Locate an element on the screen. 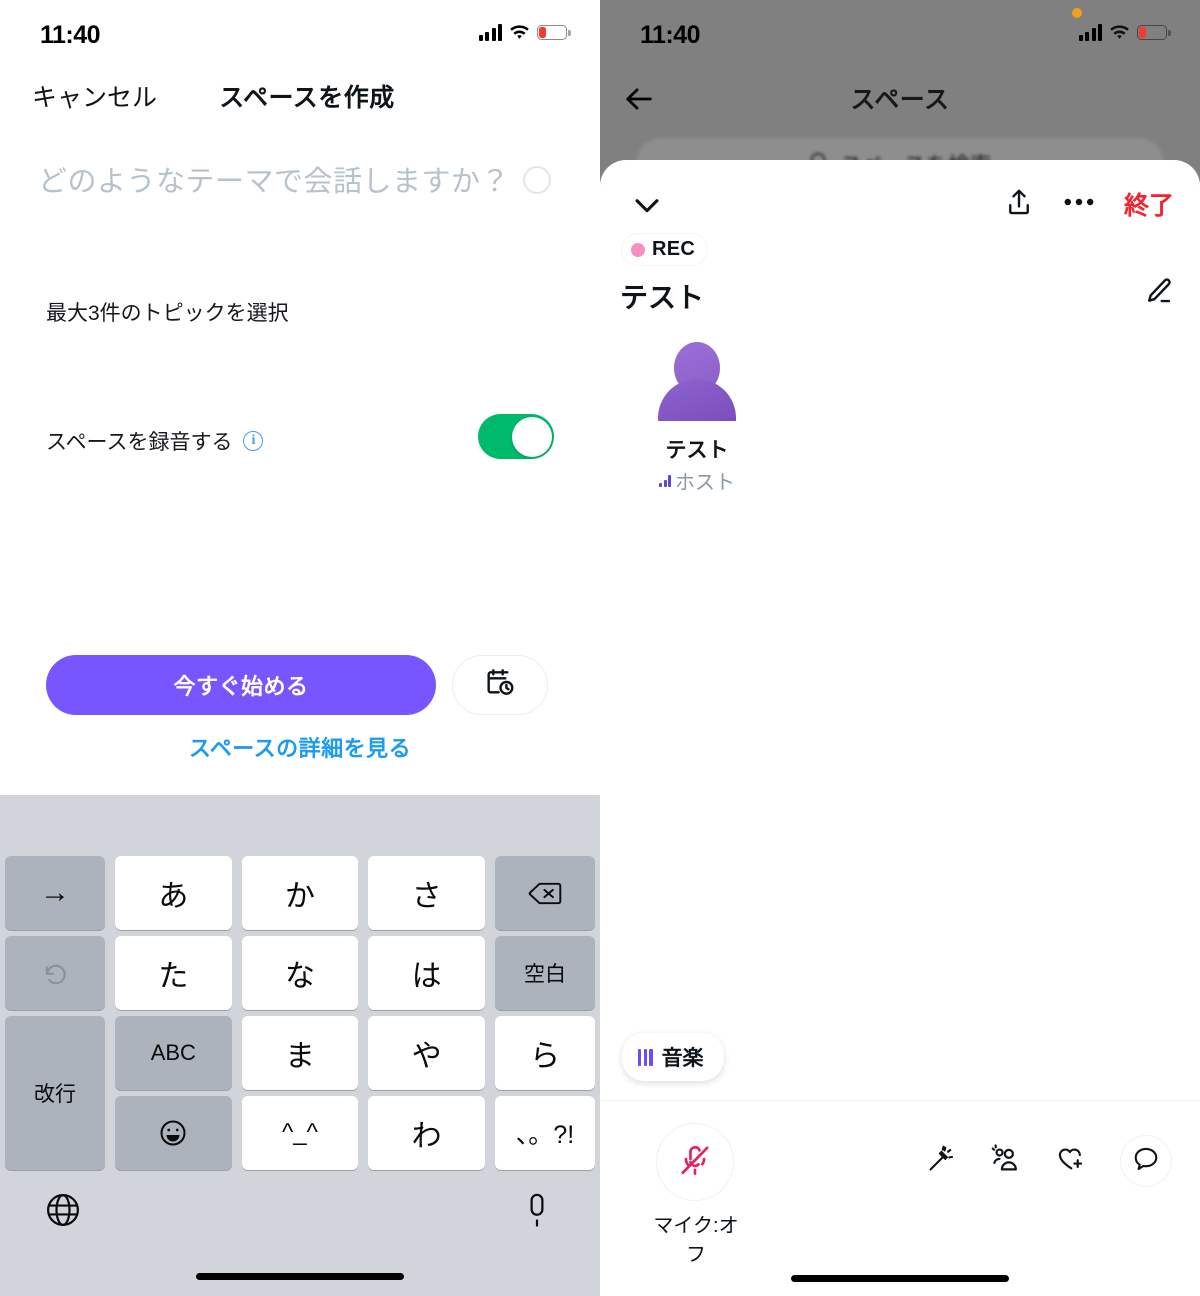 This screenshot has width=1200, height=1296. music-chip: 音楽 is located at coordinates (673, 1057).